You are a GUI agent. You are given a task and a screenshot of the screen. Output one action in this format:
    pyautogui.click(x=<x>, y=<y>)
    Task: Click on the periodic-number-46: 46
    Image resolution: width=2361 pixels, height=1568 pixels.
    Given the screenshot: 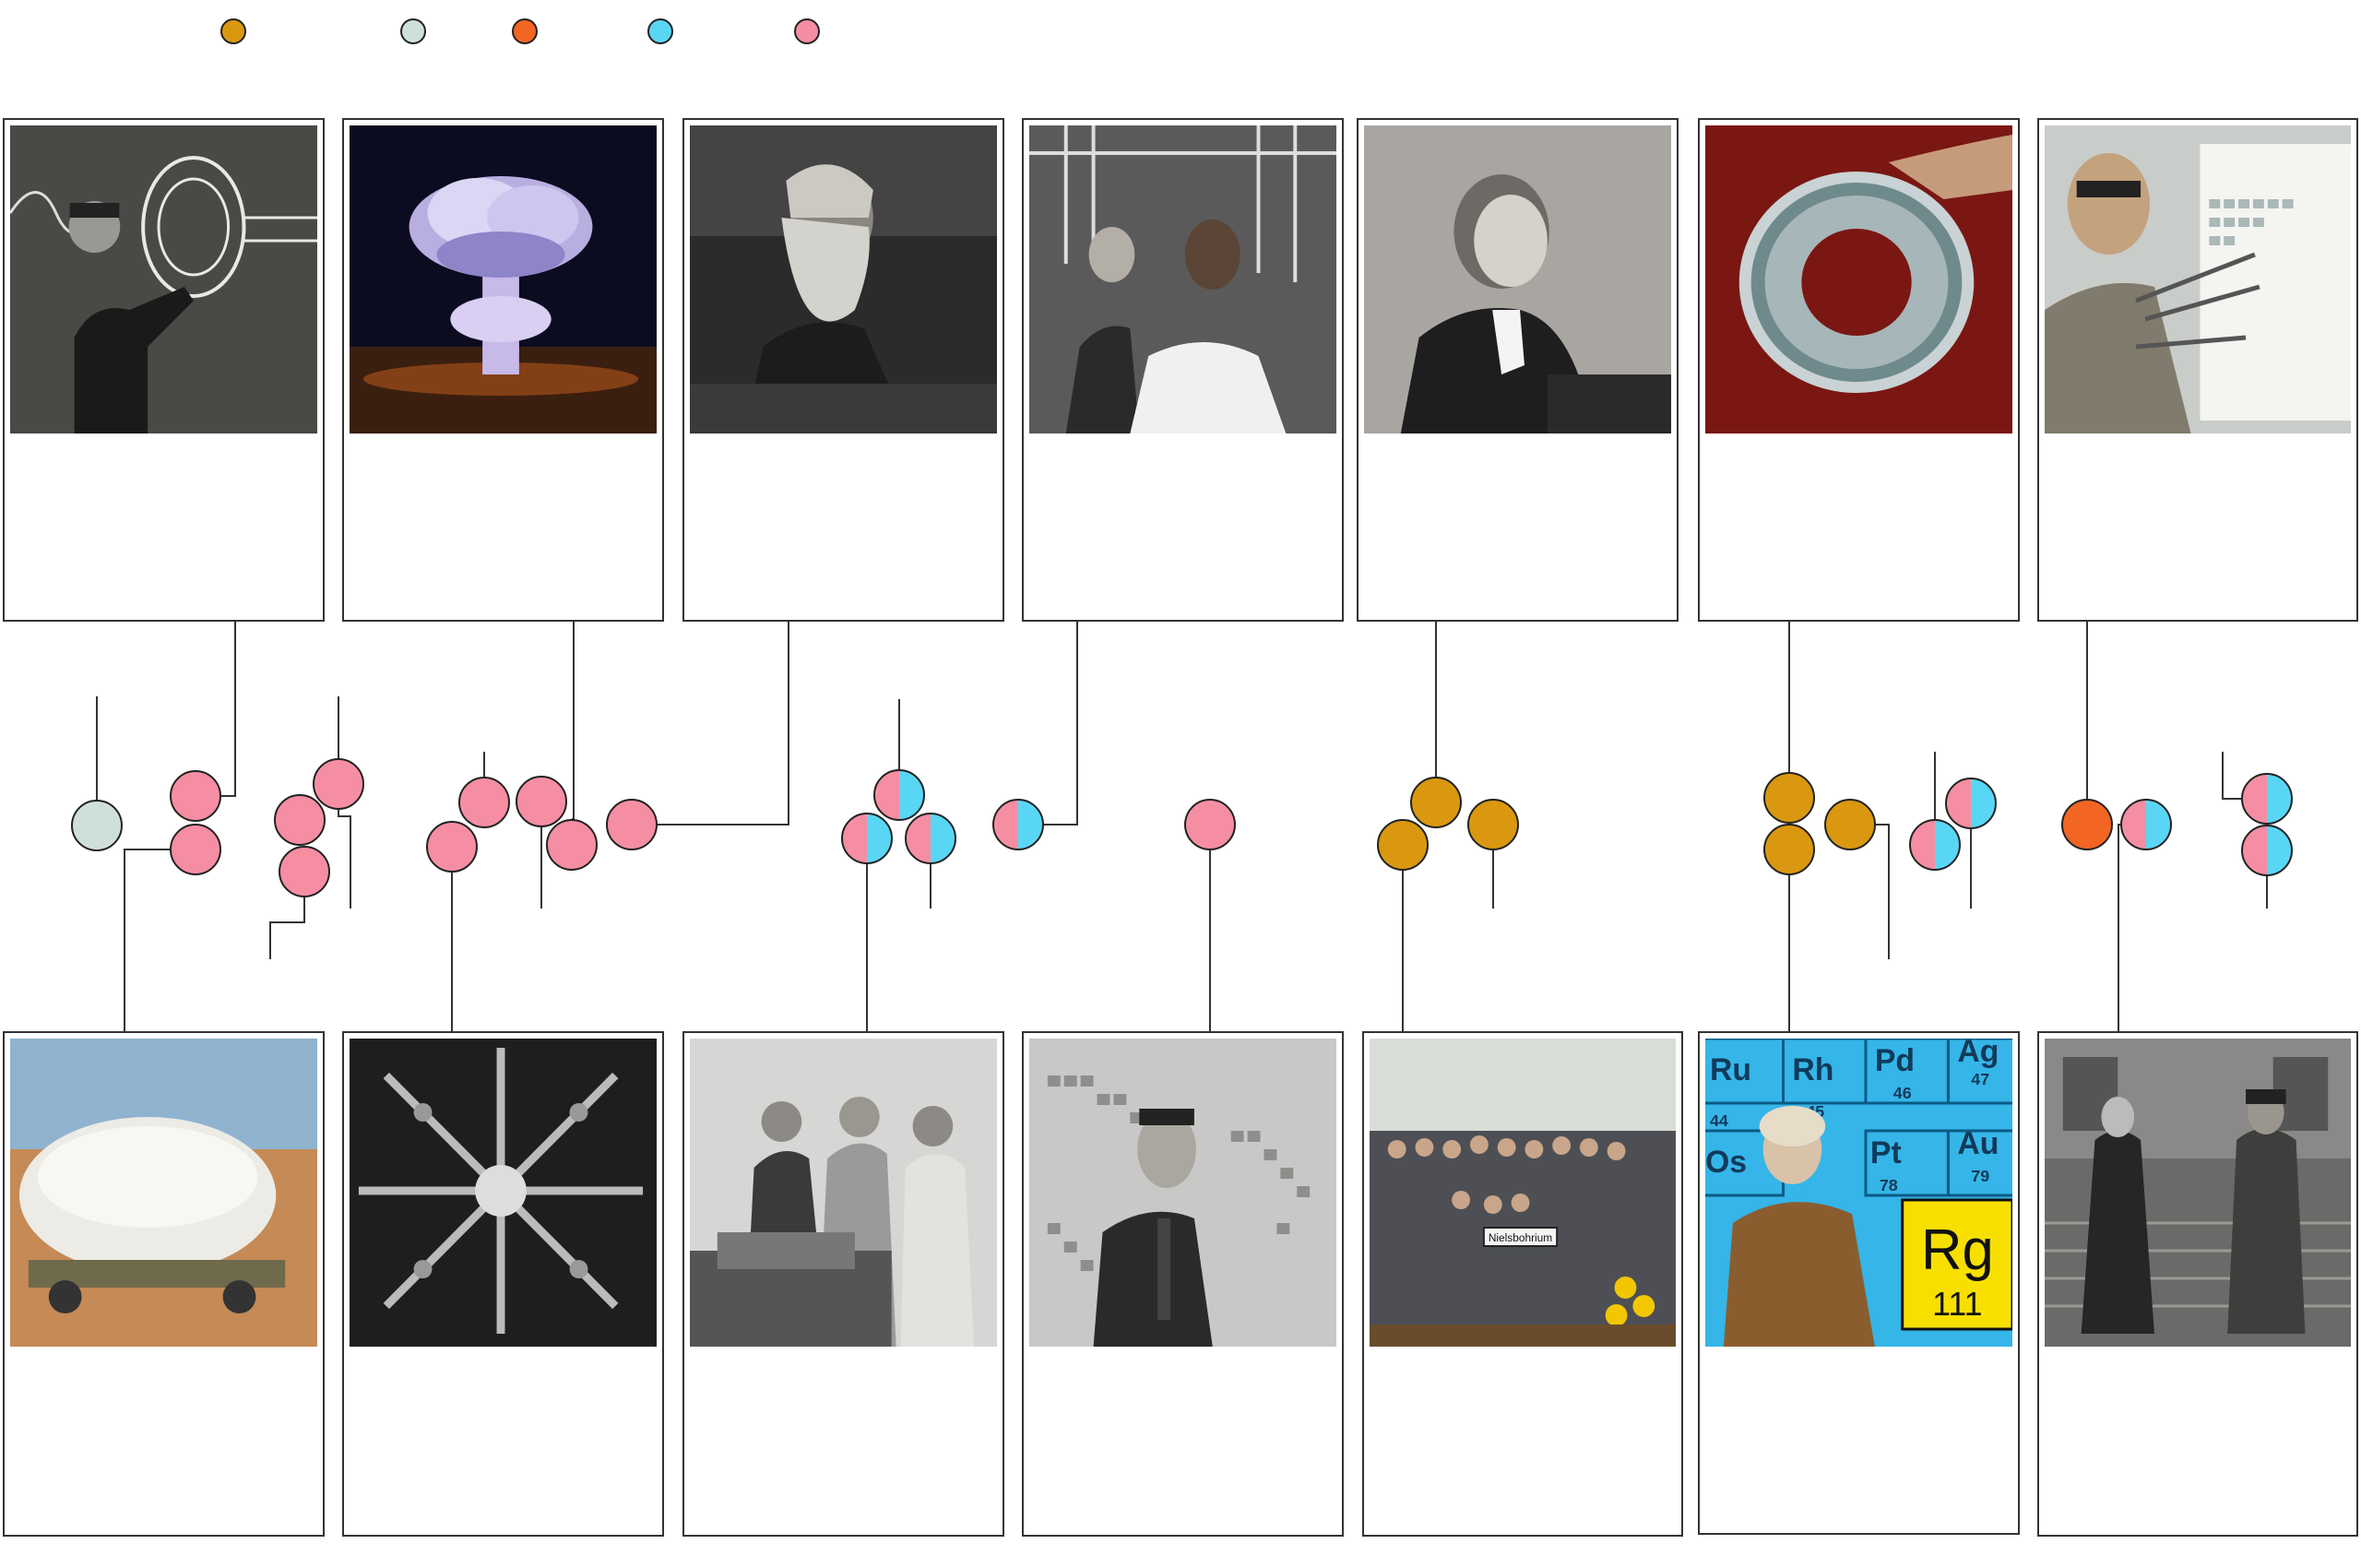 What is the action you would take?
    pyautogui.click(x=1902, y=1093)
    